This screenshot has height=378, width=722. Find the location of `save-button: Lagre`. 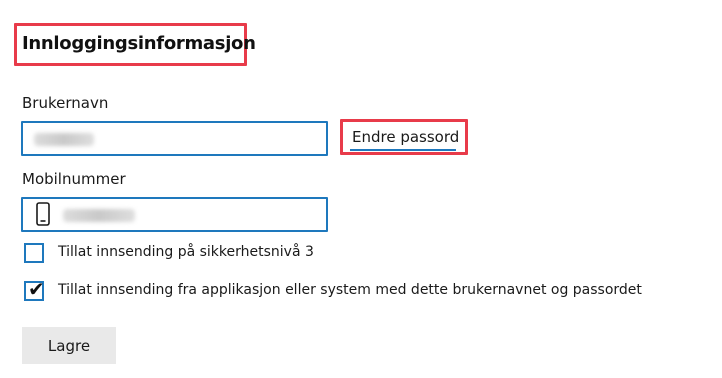

save-button: Lagre is located at coordinates (69, 345).